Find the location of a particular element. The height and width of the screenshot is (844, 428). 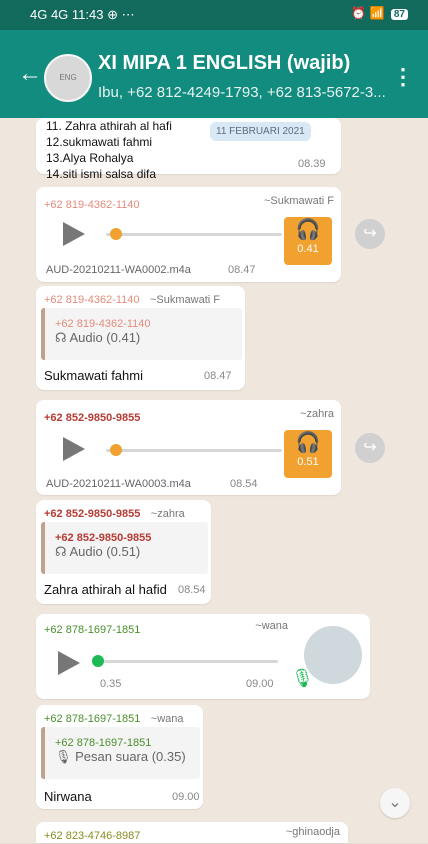

status-bar: 4G 4G 11:43 ⊕ ⋯ ⏰ 📶 87 is located at coordinates (214, 15).